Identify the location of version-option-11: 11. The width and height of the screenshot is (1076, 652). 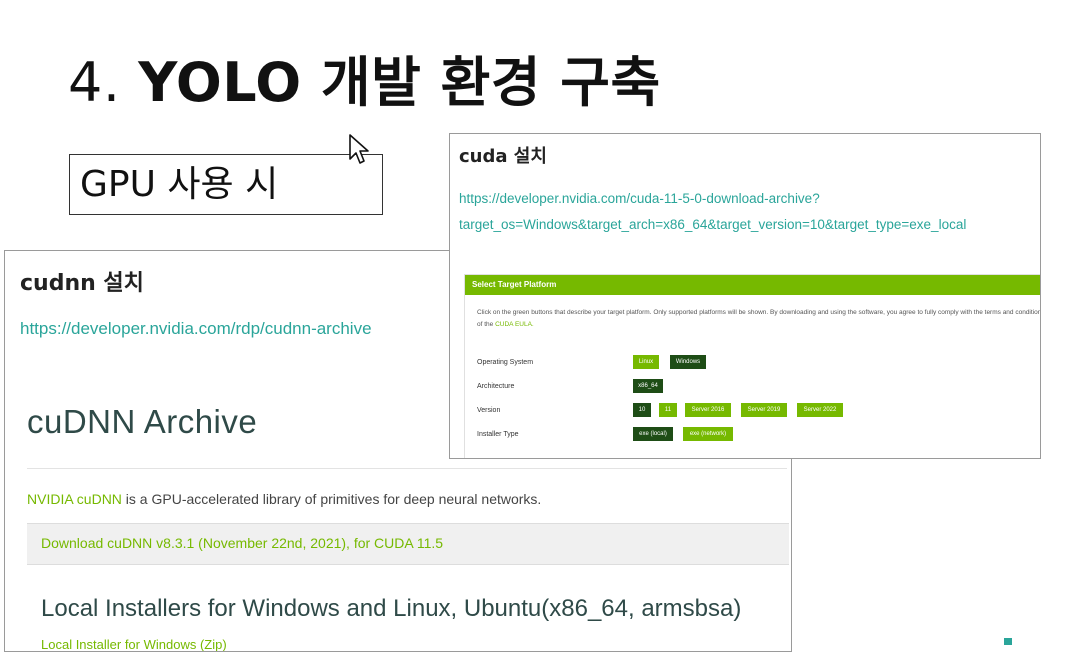
(668, 410).